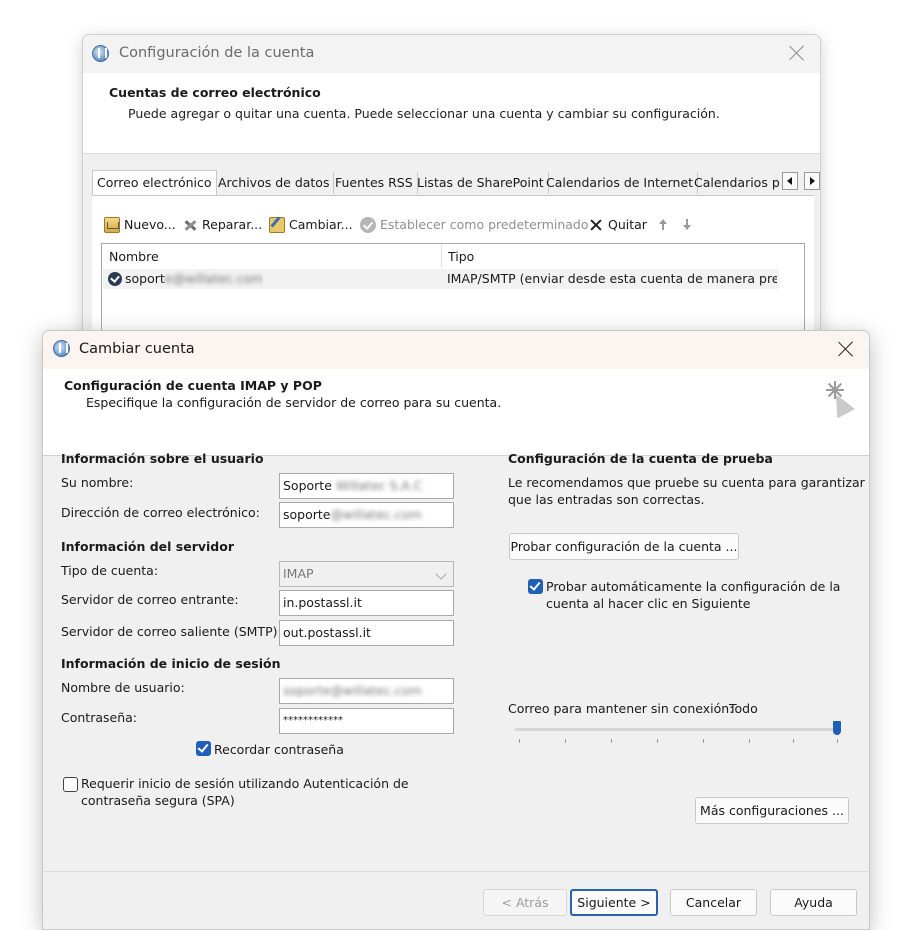  I want to click on tab-scroll-left-button, so click(790, 181).